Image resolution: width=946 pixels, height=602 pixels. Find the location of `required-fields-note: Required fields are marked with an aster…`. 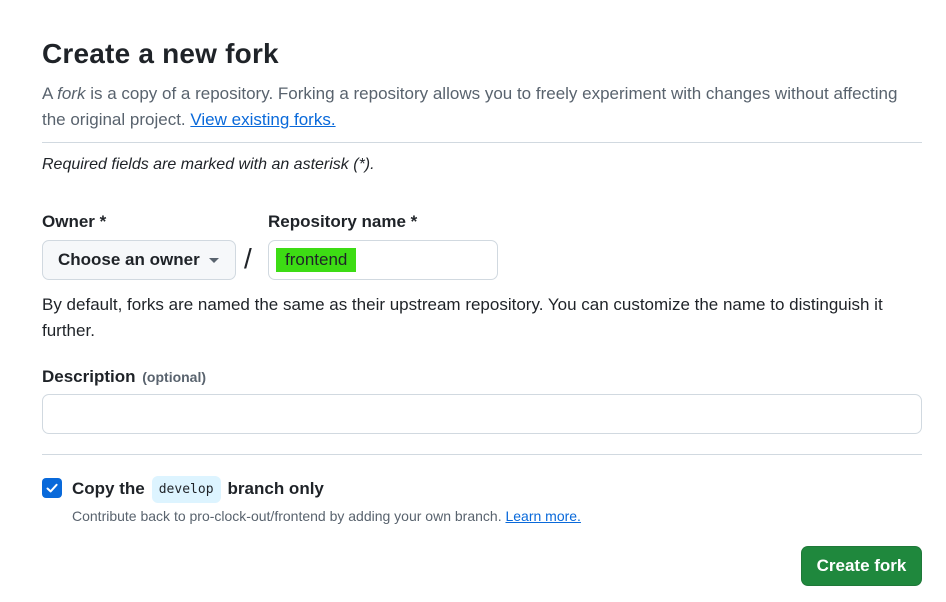

required-fields-note: Required fields are marked with an aster… is located at coordinates (208, 164).